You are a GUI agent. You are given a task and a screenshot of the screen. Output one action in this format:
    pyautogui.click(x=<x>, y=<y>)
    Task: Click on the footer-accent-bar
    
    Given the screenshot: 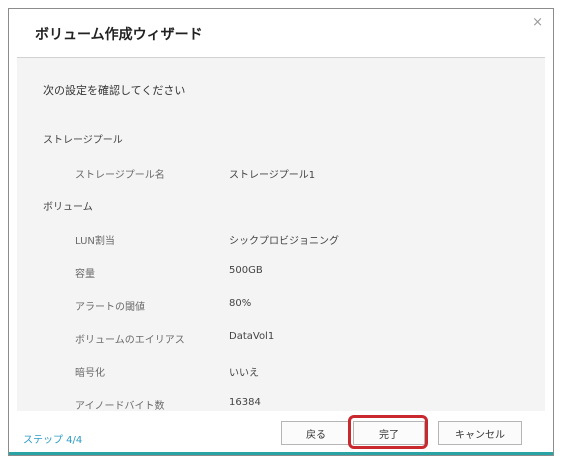 What is the action you would take?
    pyautogui.click(x=281, y=453)
    